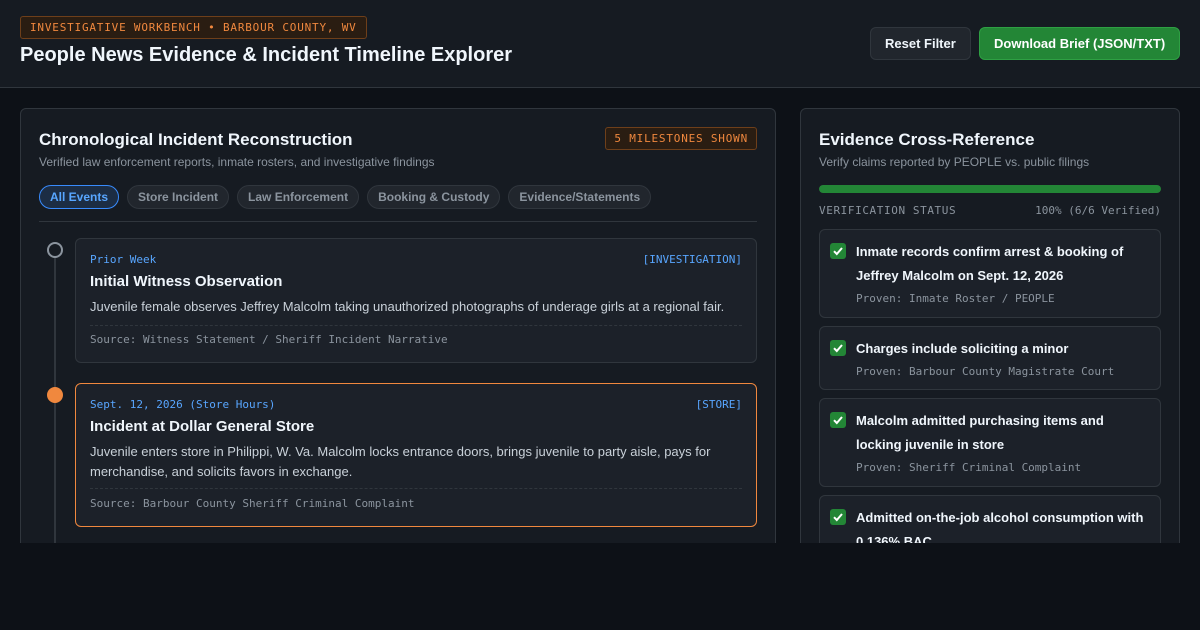 The height and width of the screenshot is (630, 1200). What do you see at coordinates (123, 259) in the screenshot?
I see `event-time: Prior Week` at bounding box center [123, 259].